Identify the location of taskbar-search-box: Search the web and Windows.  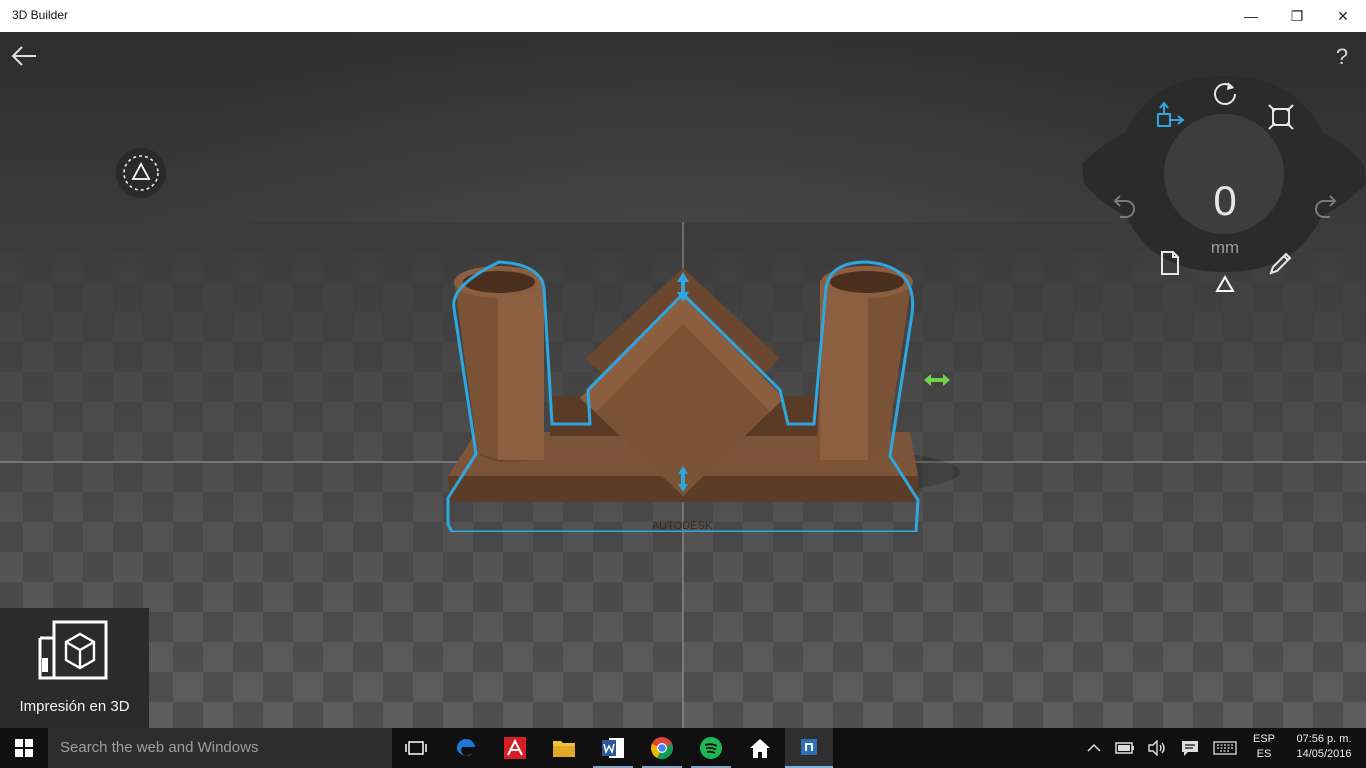
(220, 748).